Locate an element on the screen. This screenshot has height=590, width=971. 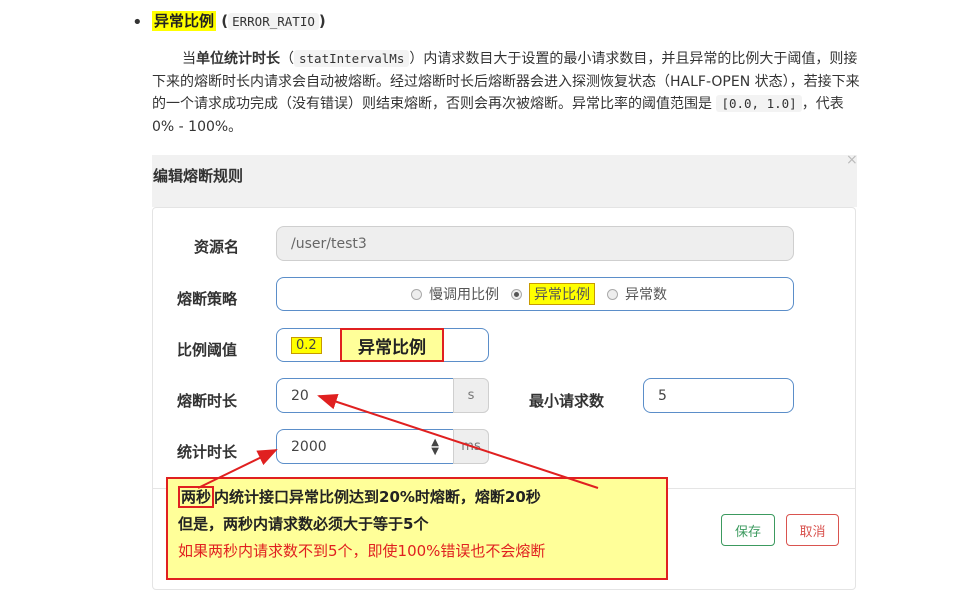
arrow-to-stat-duration is located at coordinates (237, 469).